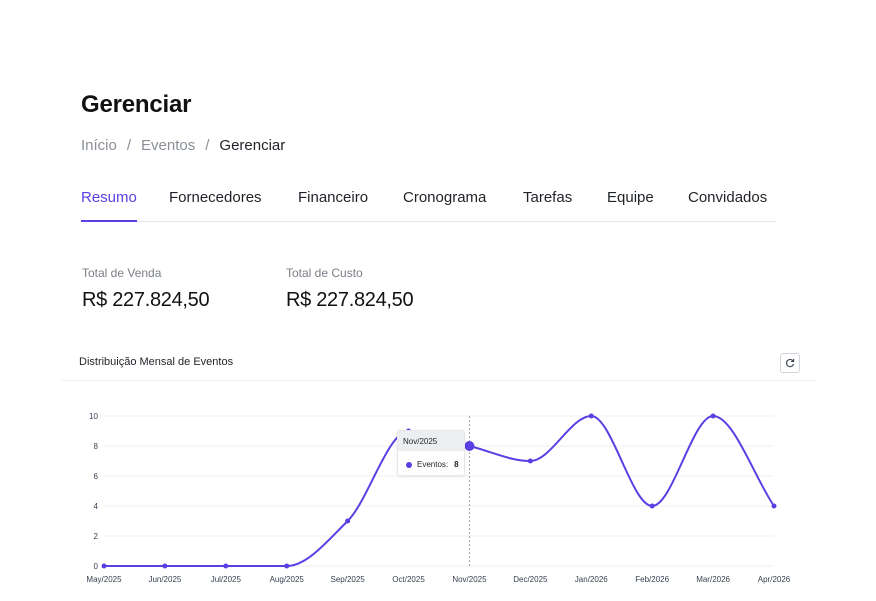 The height and width of the screenshot is (601, 876). What do you see at coordinates (408, 579) in the screenshot?
I see `x-tick-label: Oct/2025` at bounding box center [408, 579].